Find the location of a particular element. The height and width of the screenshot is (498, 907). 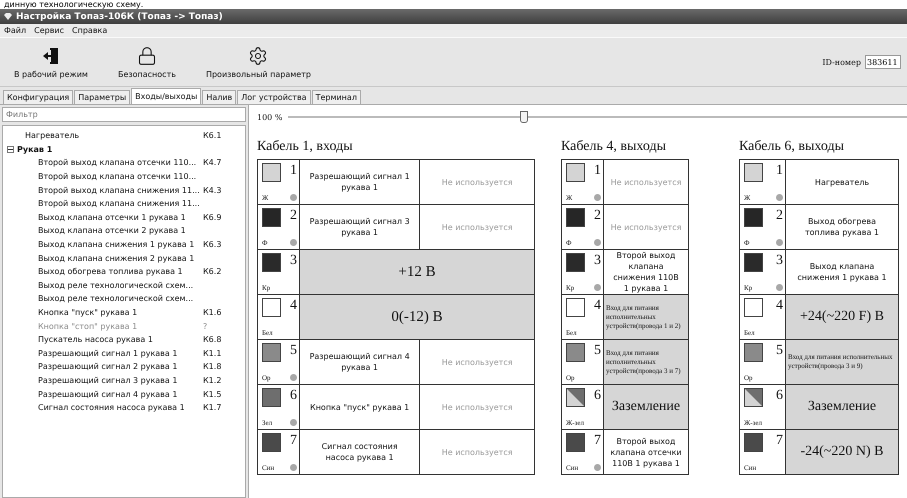

pin-code: К1.7 is located at coordinates (212, 407).